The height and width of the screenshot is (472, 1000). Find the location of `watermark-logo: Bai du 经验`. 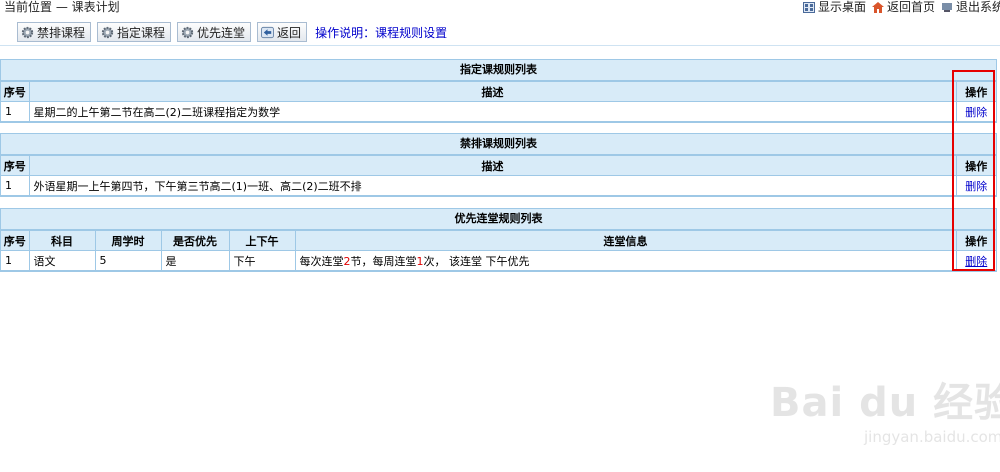

watermark-logo: Bai du 经验 is located at coordinates (885, 403).